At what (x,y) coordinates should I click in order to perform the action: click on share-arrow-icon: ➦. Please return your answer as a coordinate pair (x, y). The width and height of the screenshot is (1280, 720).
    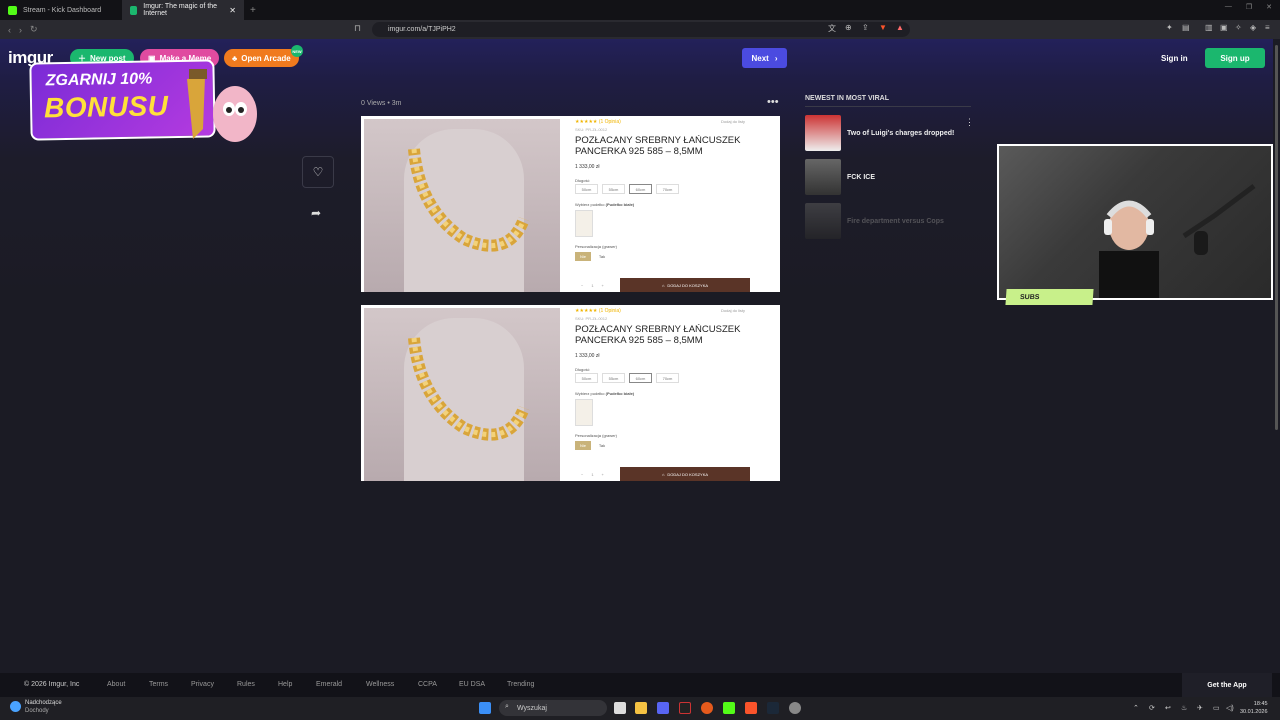
    Looking at the image, I should click on (316, 213).